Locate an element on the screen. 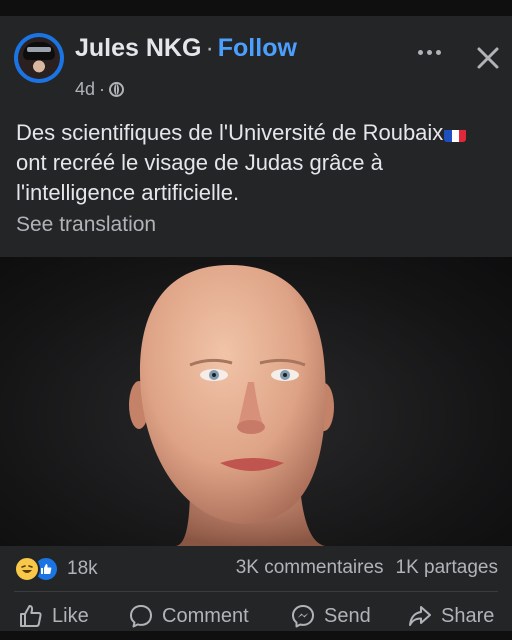  close-glyph is located at coordinates (488, 58).